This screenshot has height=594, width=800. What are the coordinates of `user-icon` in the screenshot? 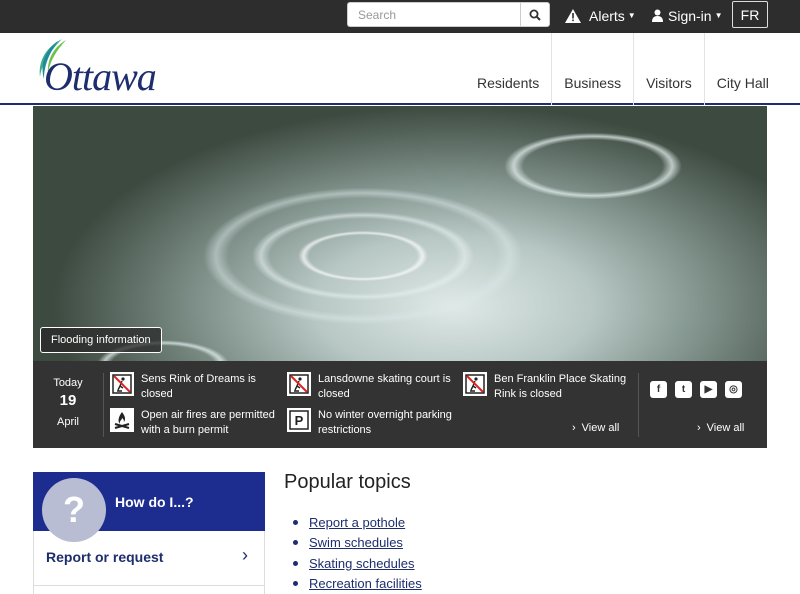 It's located at (657, 15).